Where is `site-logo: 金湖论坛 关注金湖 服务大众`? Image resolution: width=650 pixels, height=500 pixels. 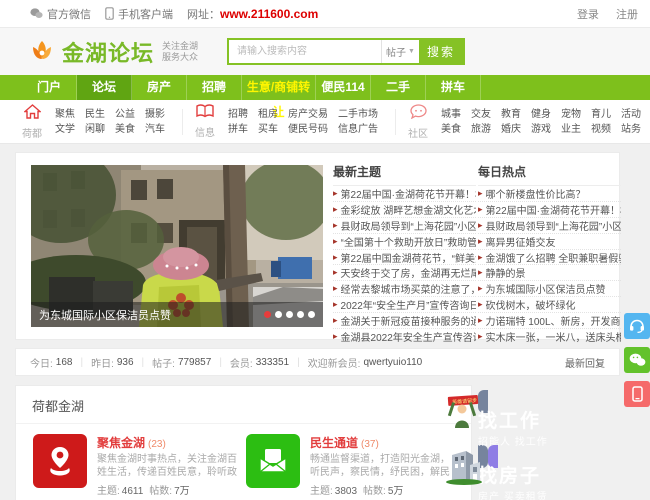
site-logo: 金湖论坛 关注金湖 服务大众 is located at coordinates (113, 52).